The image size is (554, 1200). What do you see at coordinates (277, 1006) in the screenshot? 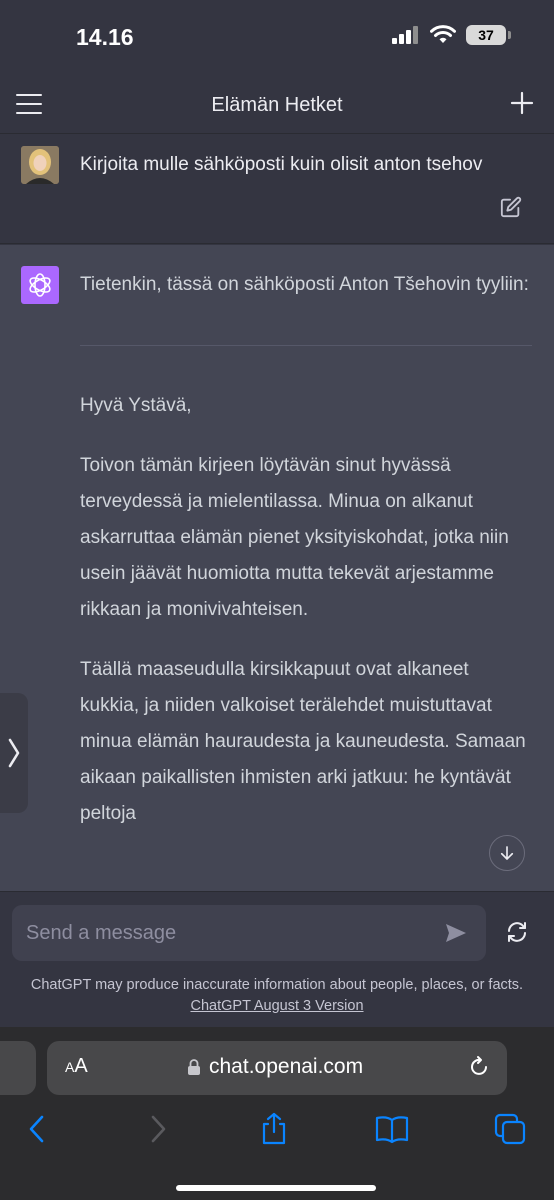
I see `version-link: ChatGPT August 3 Version` at bounding box center [277, 1006].